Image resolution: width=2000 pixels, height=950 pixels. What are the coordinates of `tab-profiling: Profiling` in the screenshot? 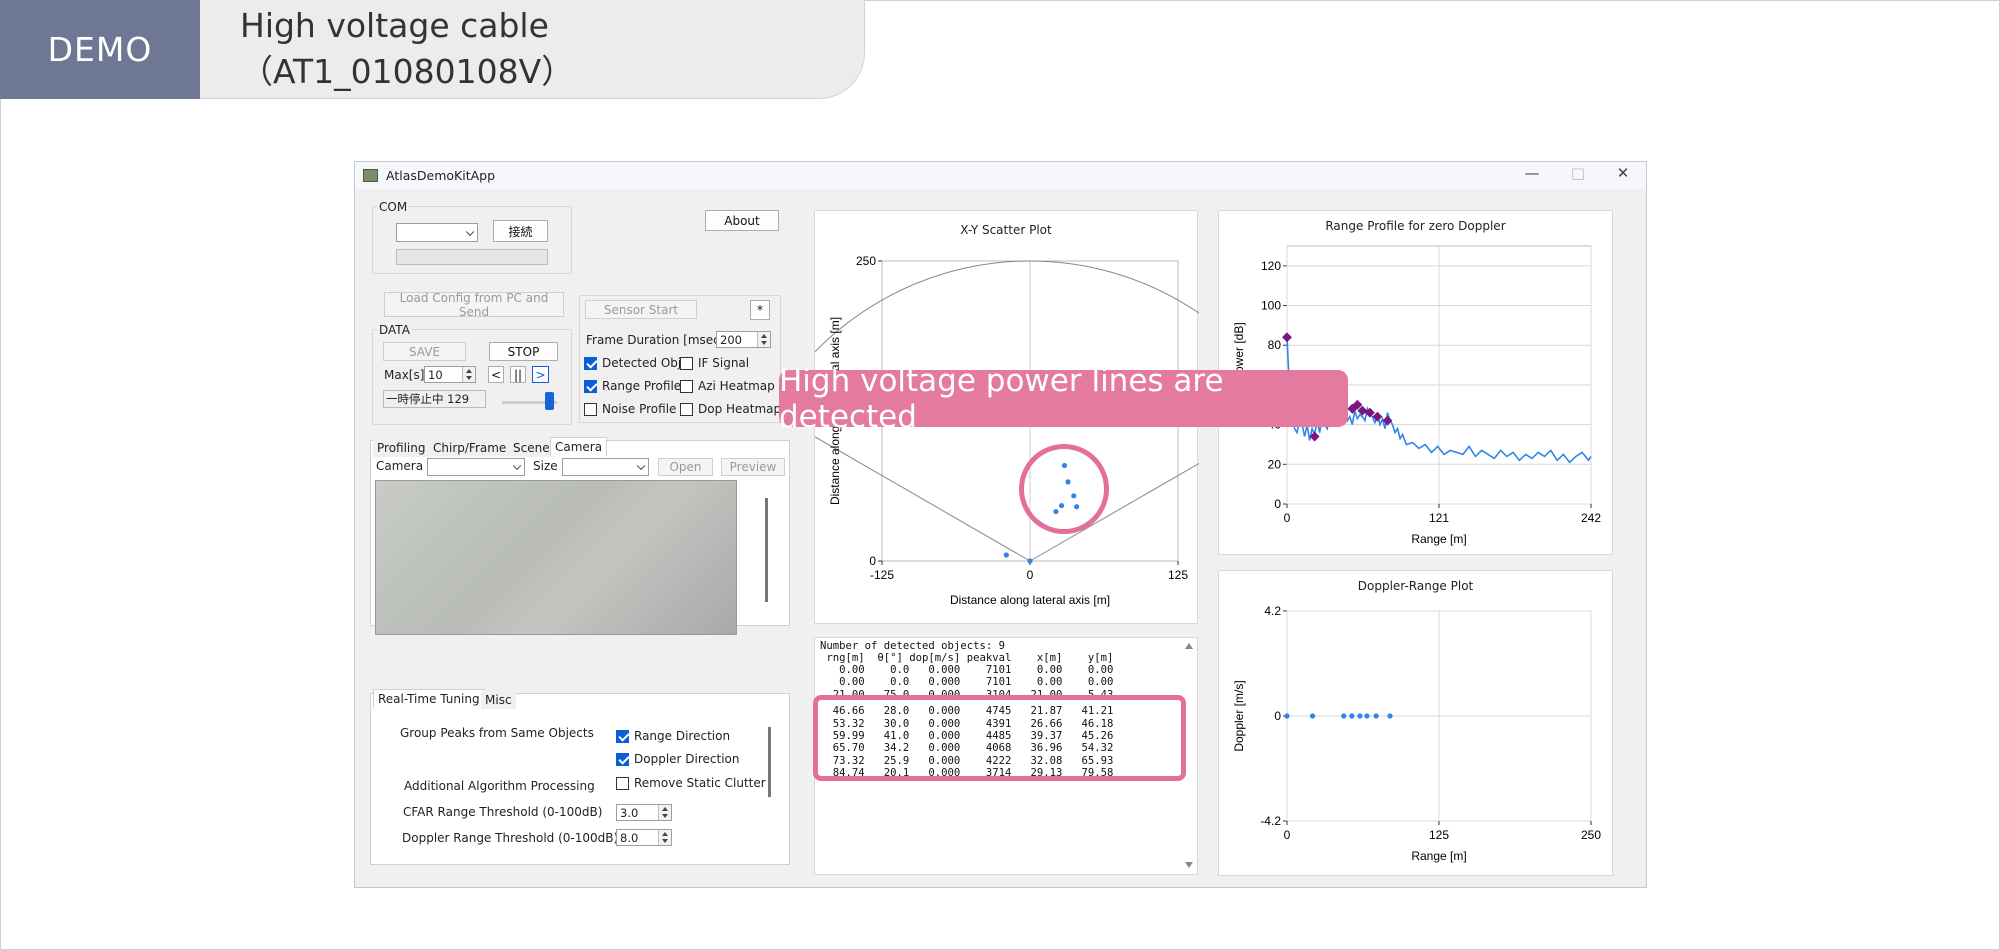 It's located at (401, 448).